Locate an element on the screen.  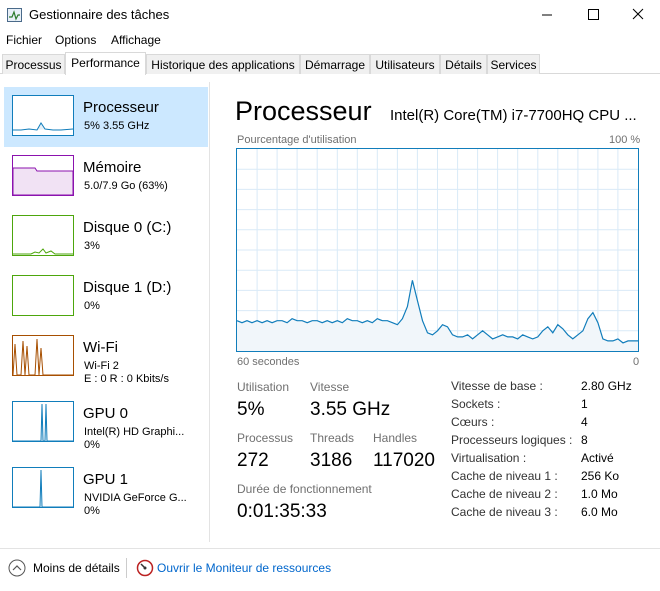
sidebar-item-gpu0: GPU 0 Intel(R) HD Graphi... 0% is located at coordinates (106, 423).